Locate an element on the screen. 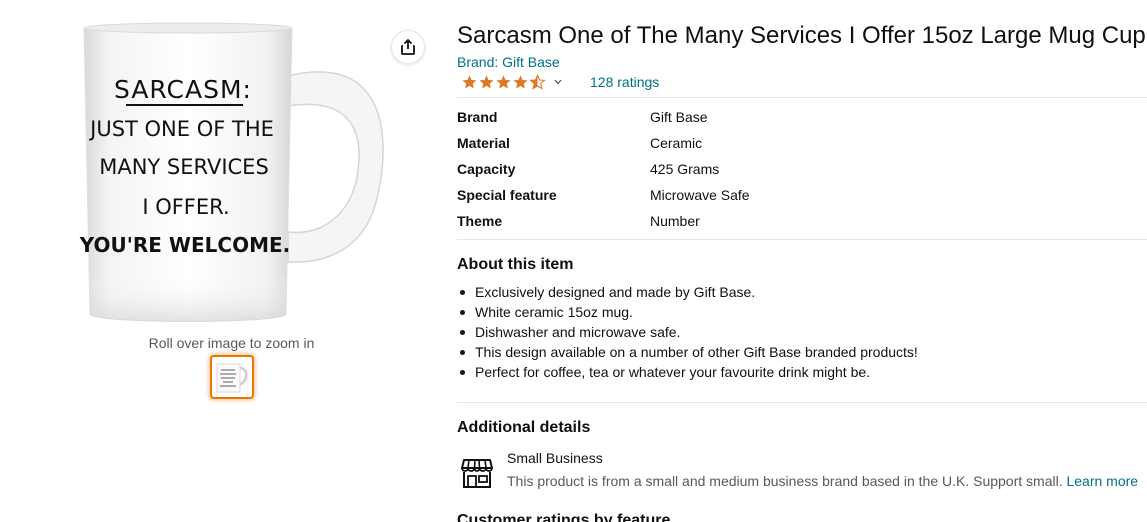  spec-row: Capacity 425 Grams is located at coordinates (802, 169).